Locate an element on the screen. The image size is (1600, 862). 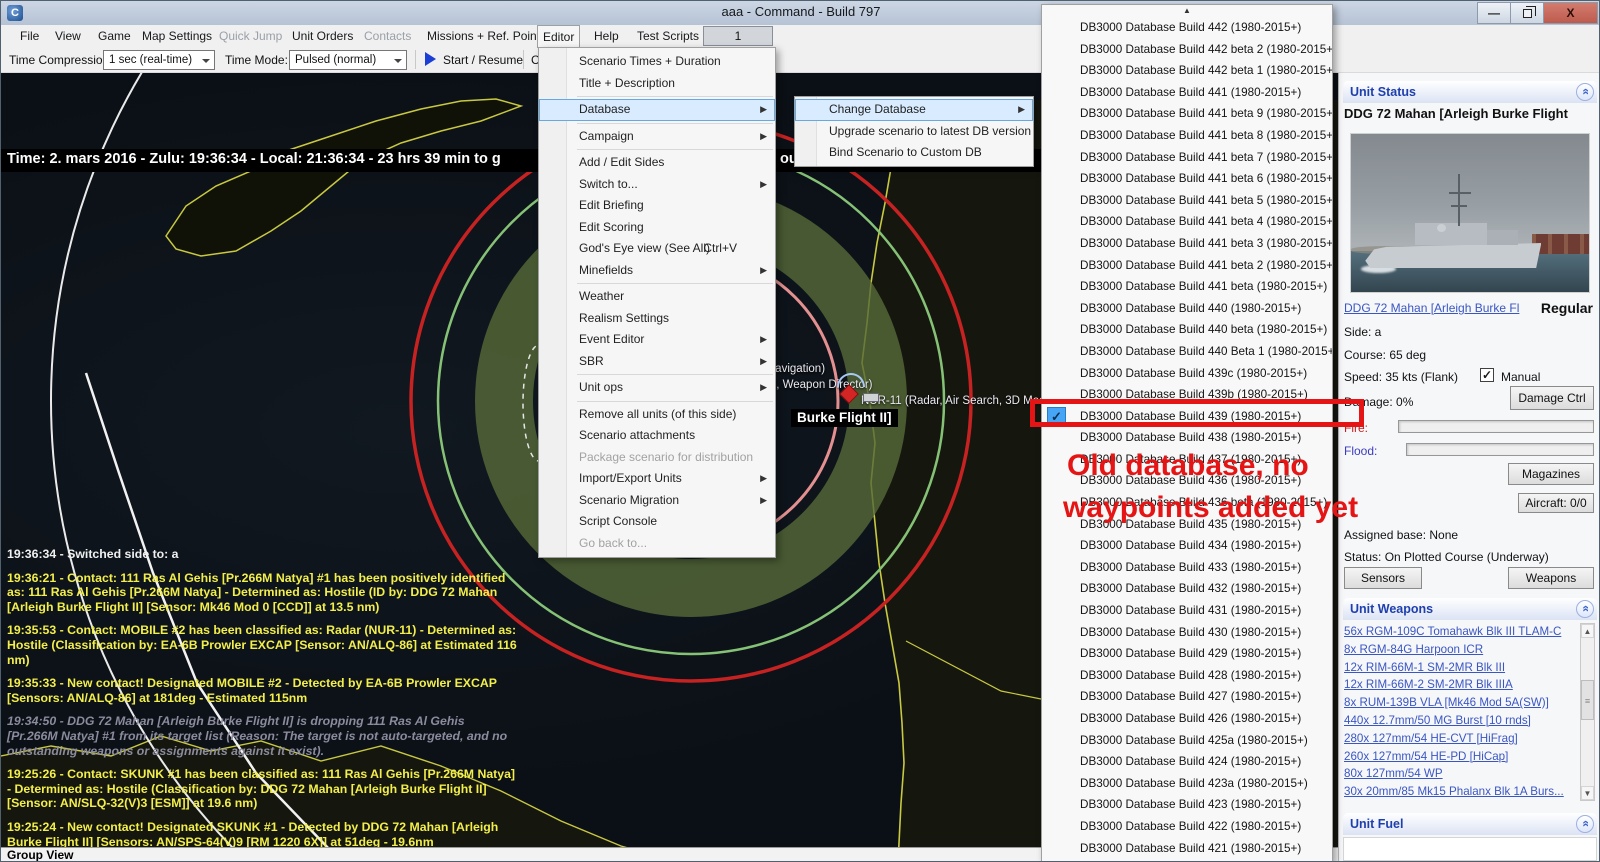
db-list-item: DB3000 Database Build 434 (1980-2015+) is located at coordinates (1187, 546).